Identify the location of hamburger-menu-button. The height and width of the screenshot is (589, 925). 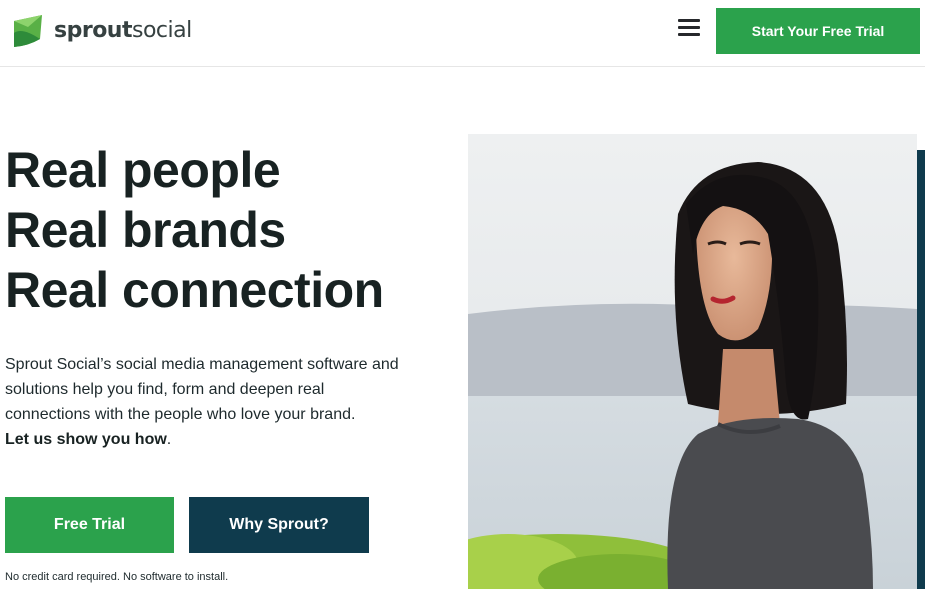
(689, 28).